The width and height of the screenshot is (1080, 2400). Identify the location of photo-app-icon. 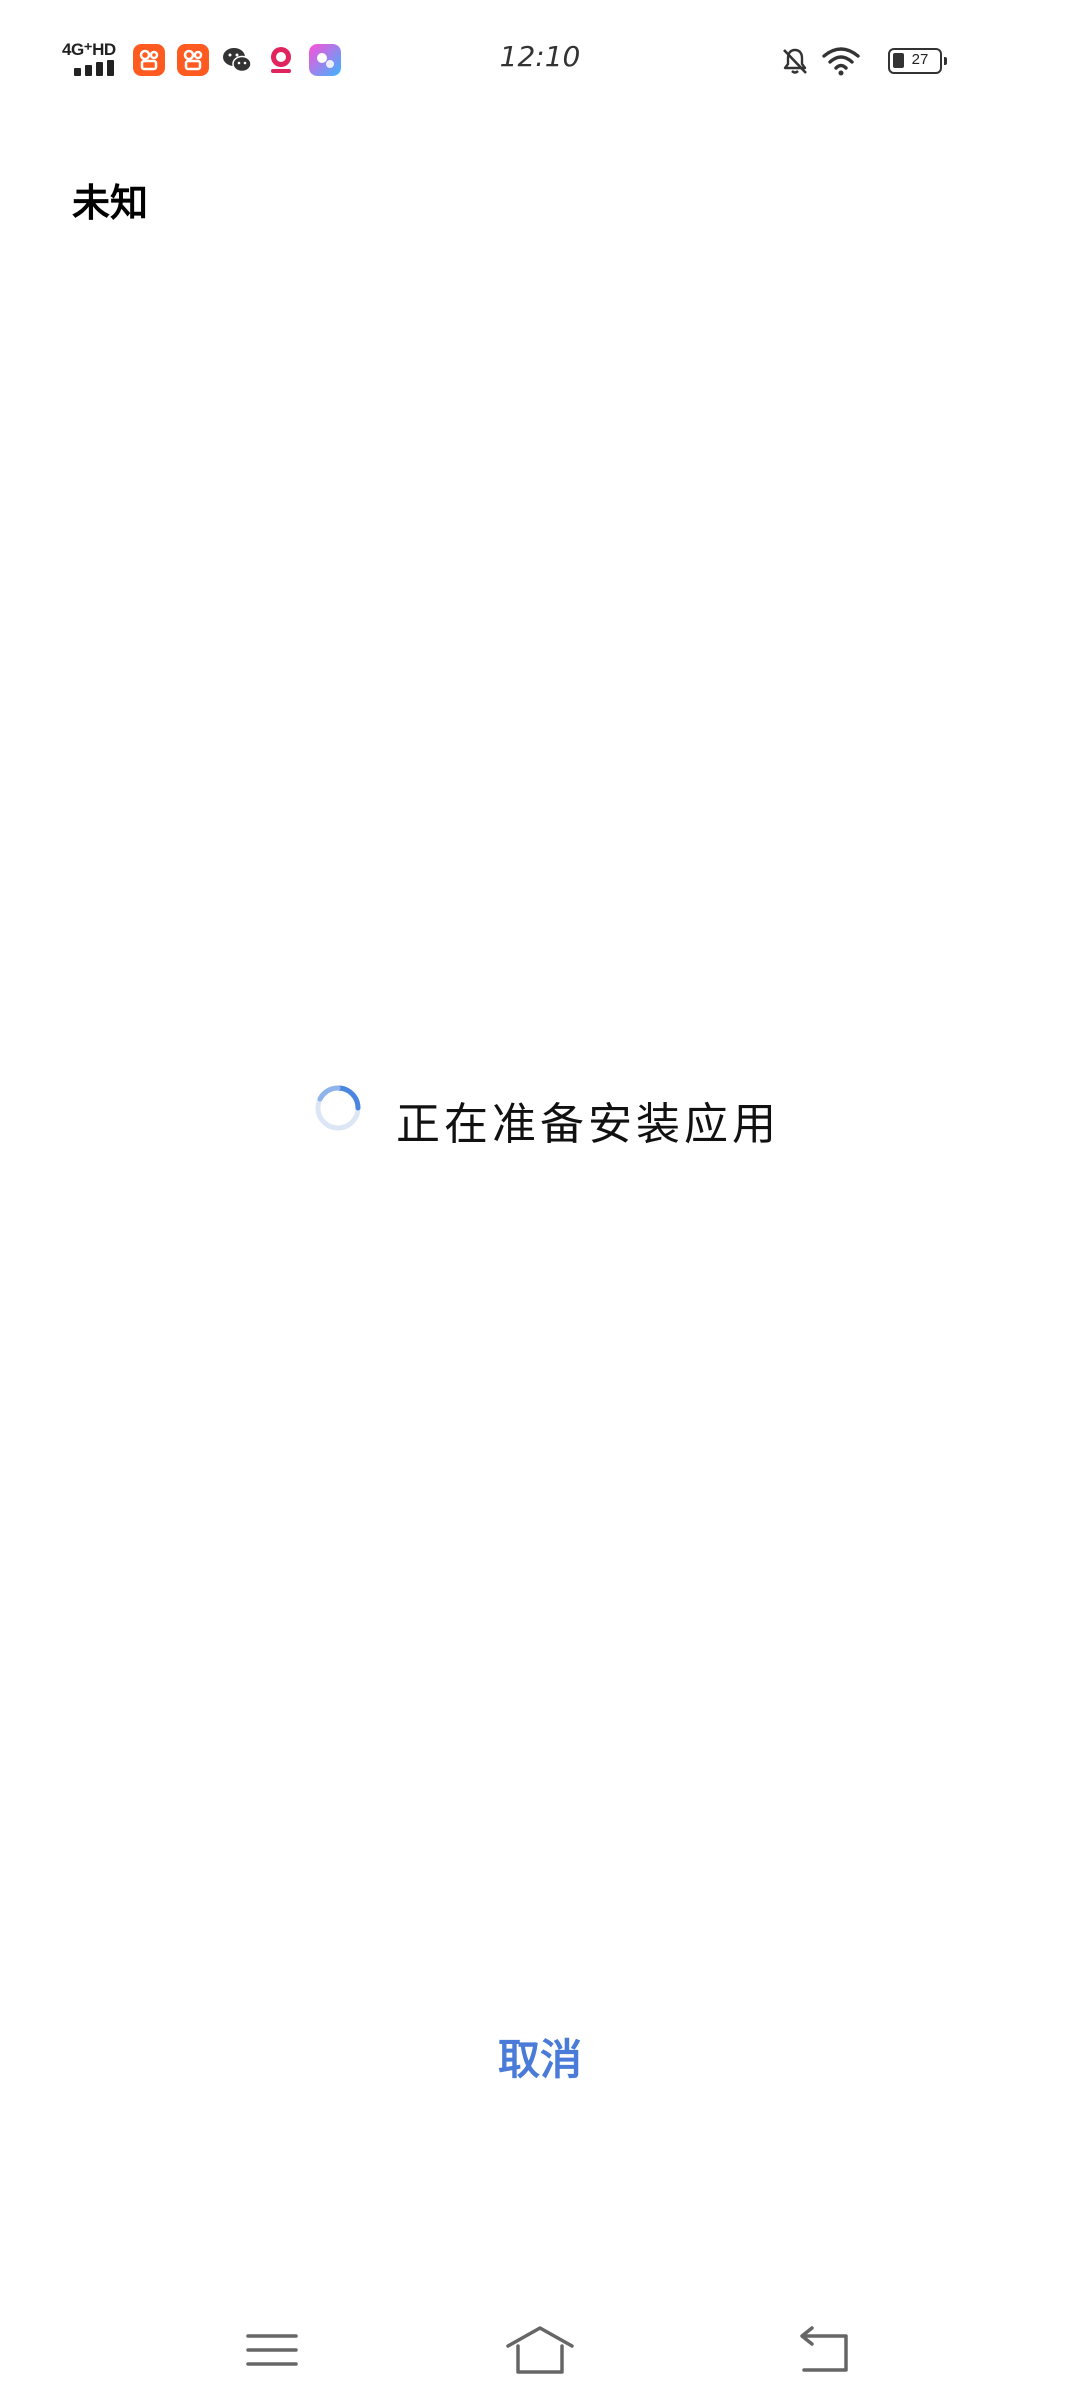
(281, 60).